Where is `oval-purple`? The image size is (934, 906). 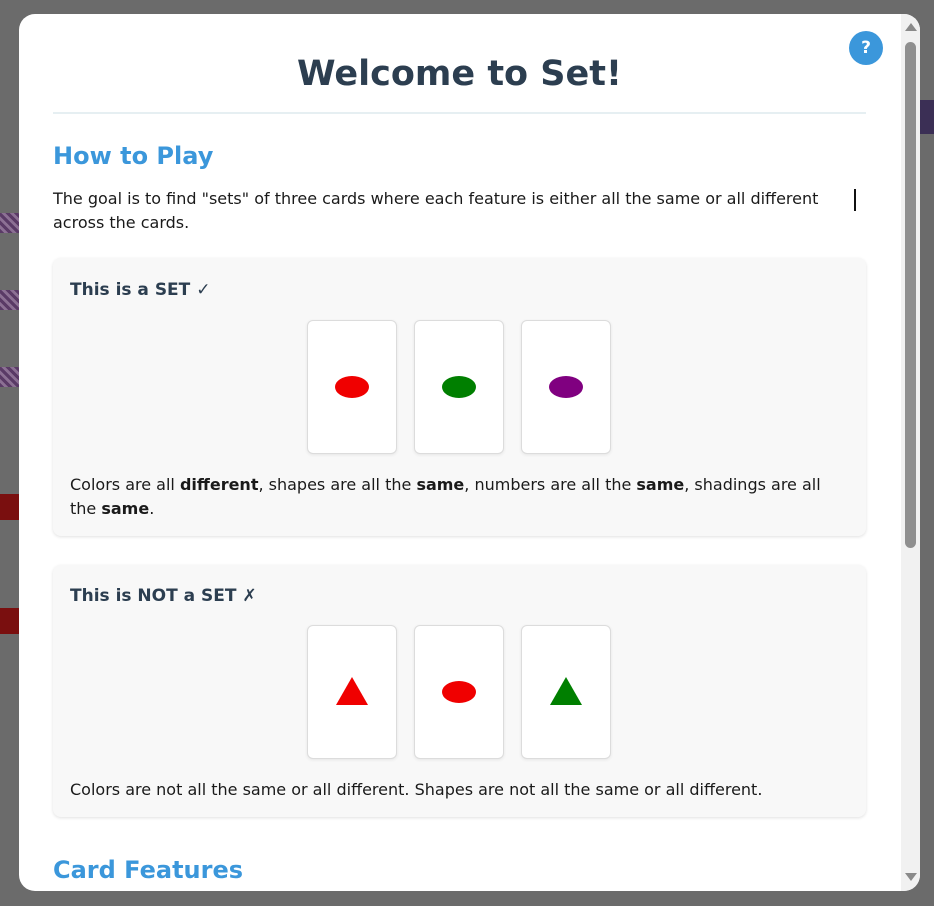
oval-purple is located at coordinates (566, 387).